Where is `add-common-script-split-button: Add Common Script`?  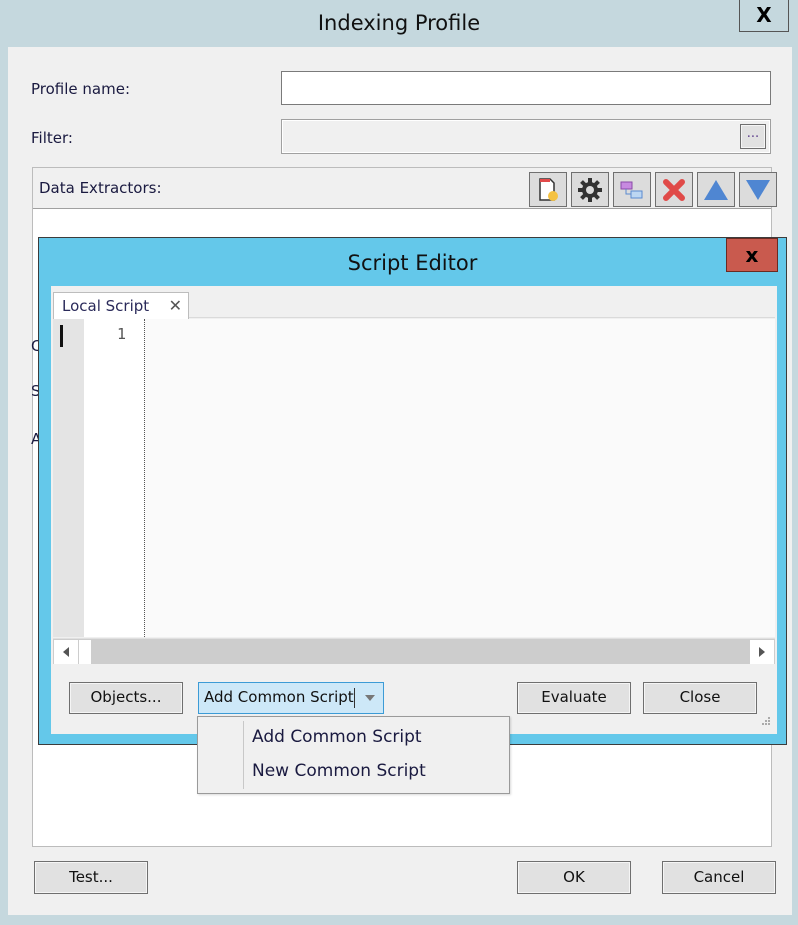
add-common-script-split-button: Add Common Script is located at coordinates (291, 698).